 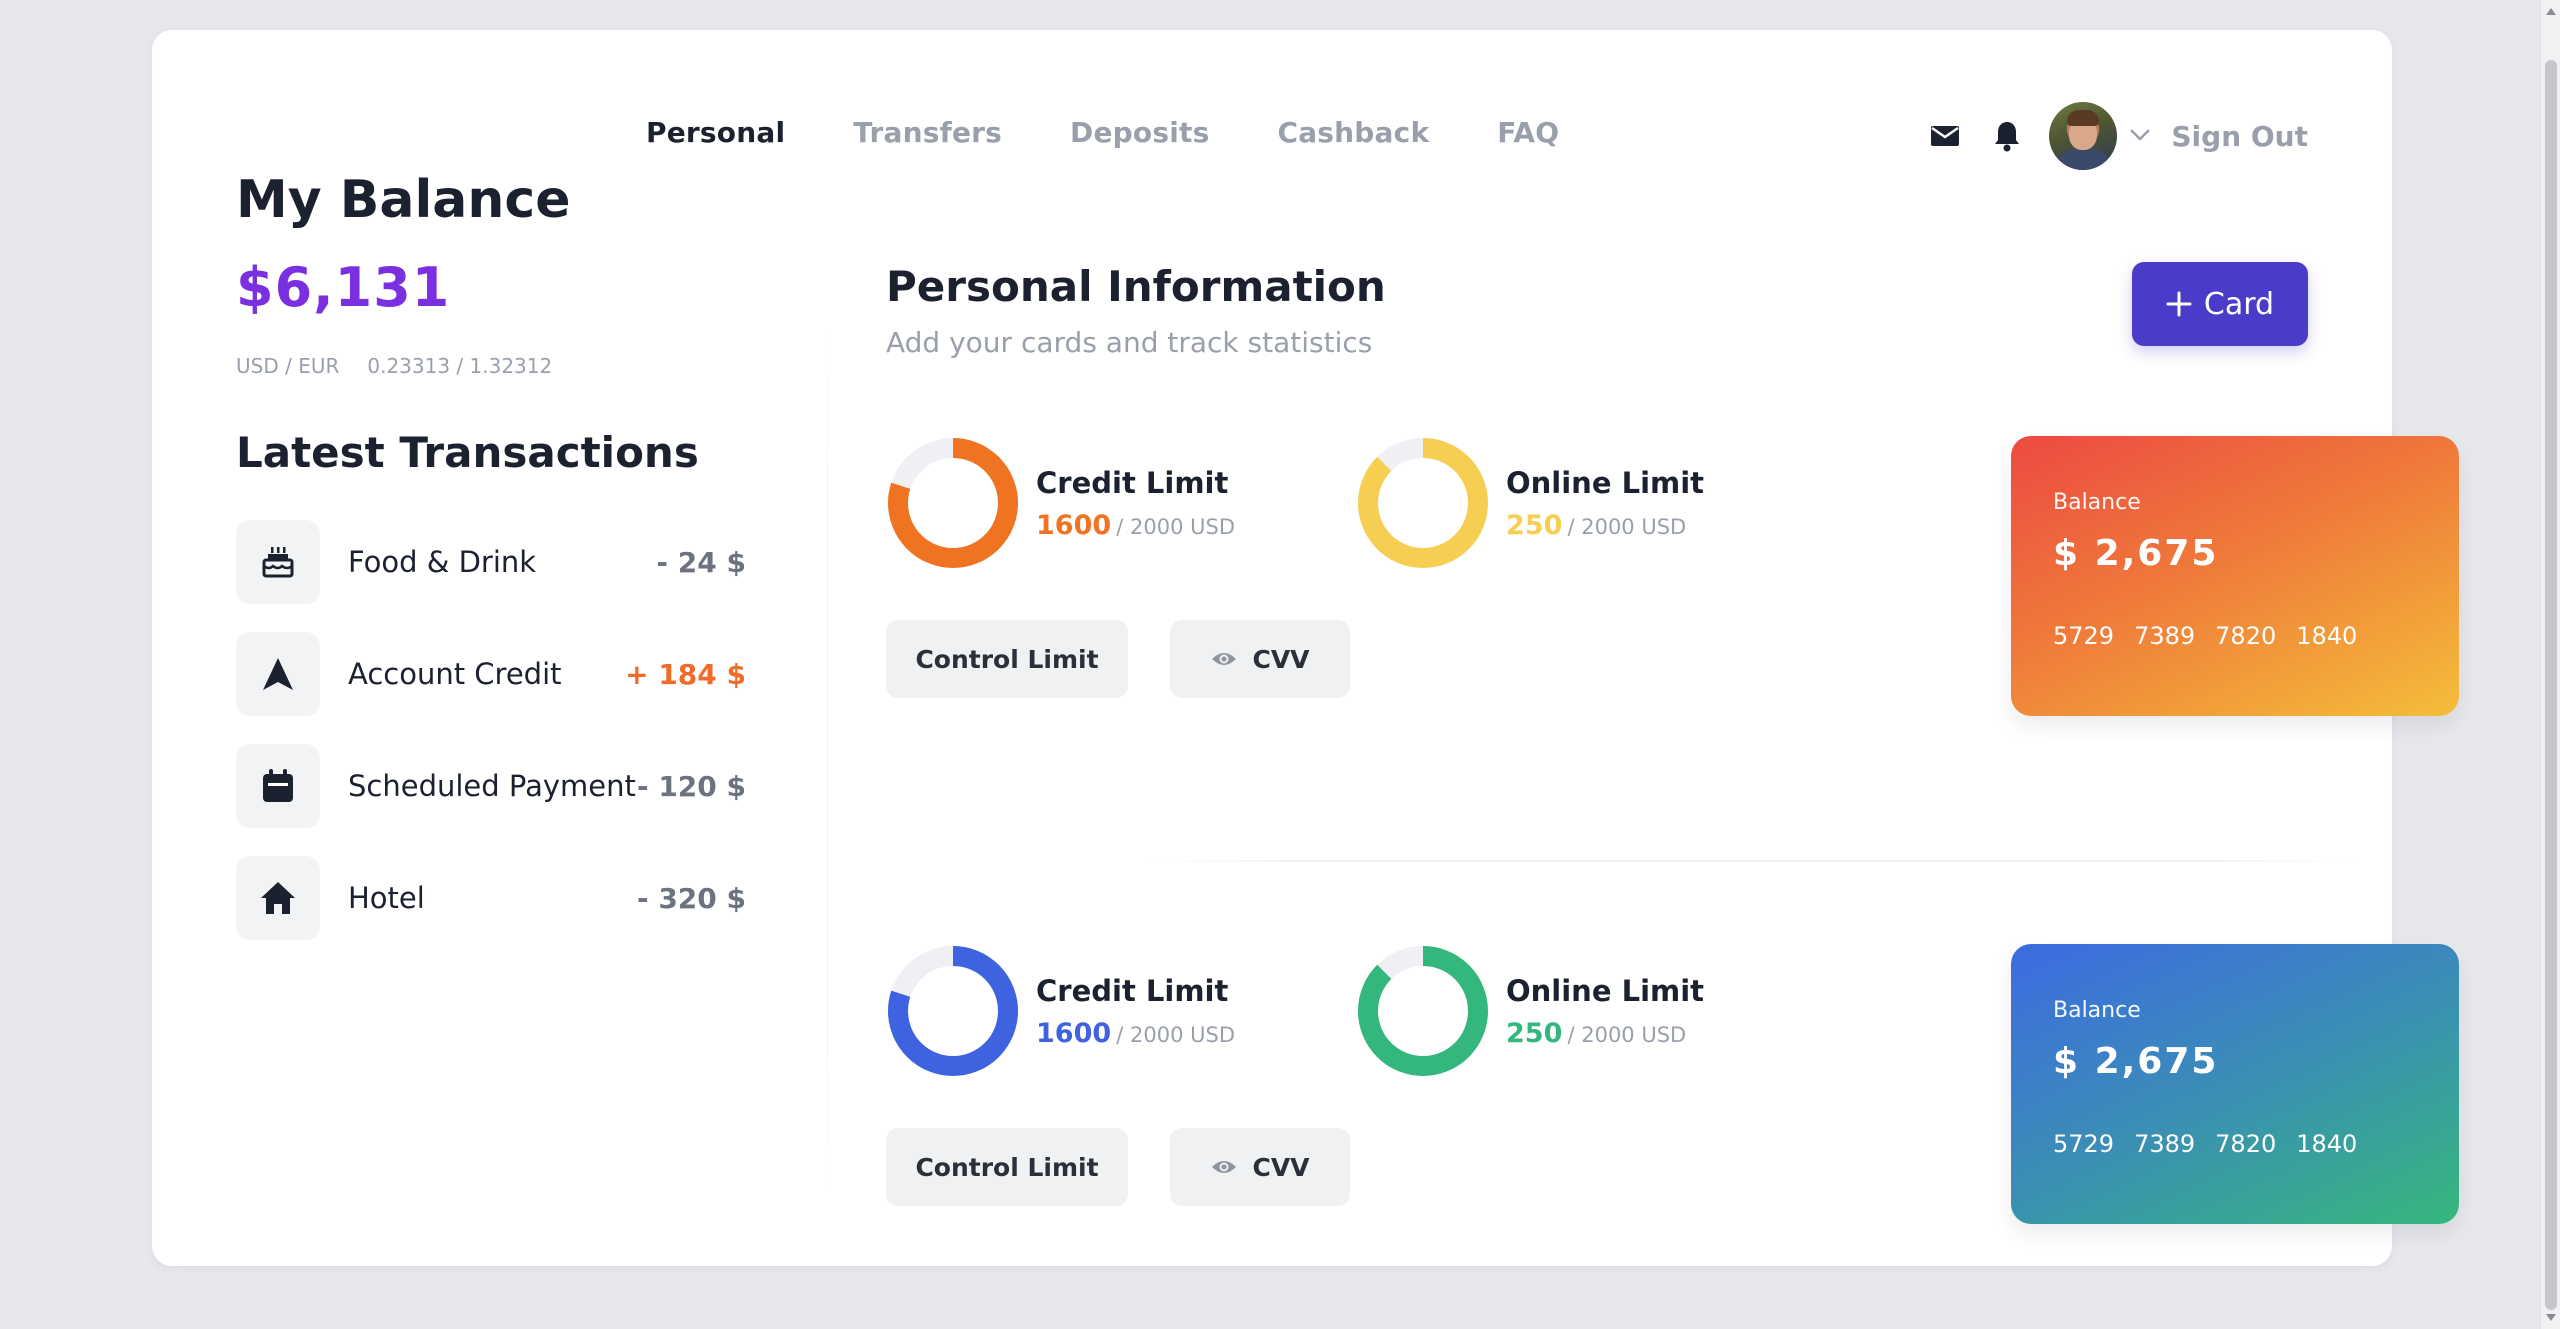 I want to click on transaction-label: Hotel, so click(x=386, y=898).